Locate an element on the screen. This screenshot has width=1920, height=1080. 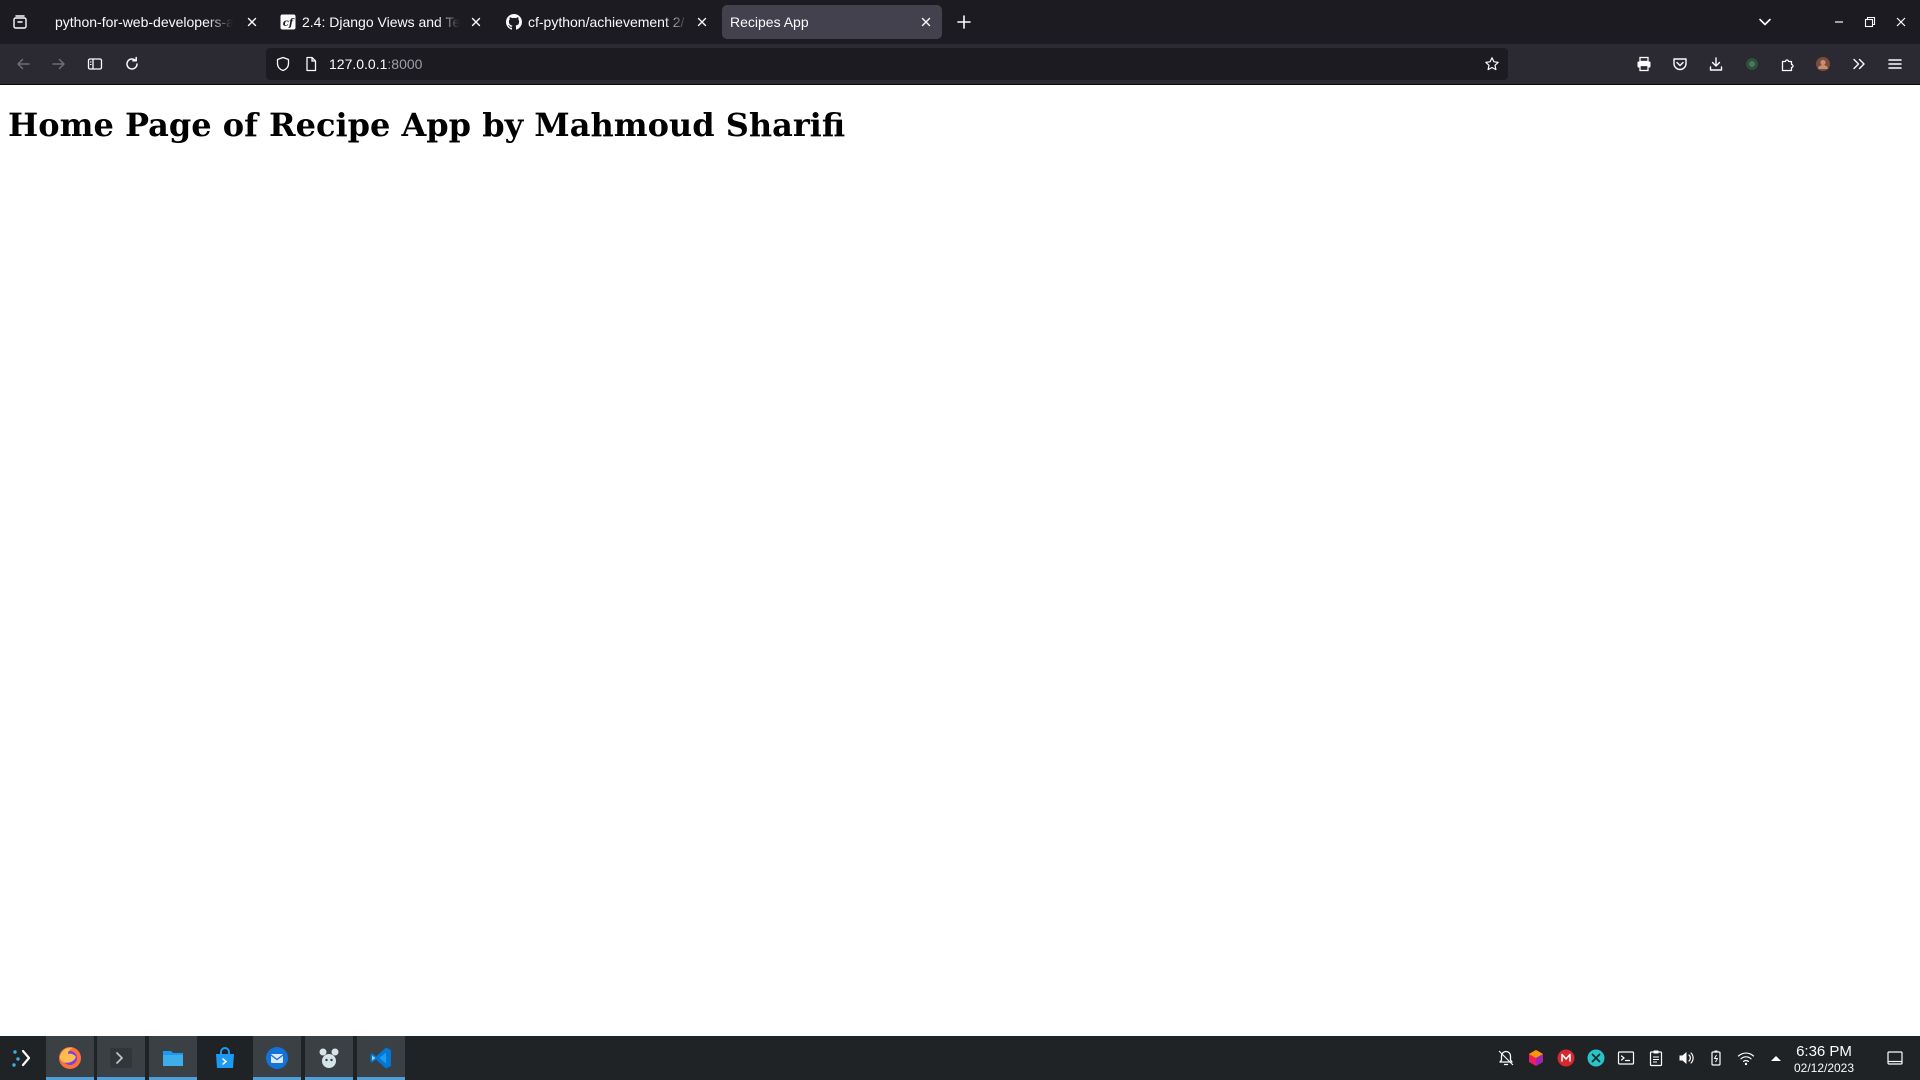
extension-green-icon is located at coordinates (1752, 64).